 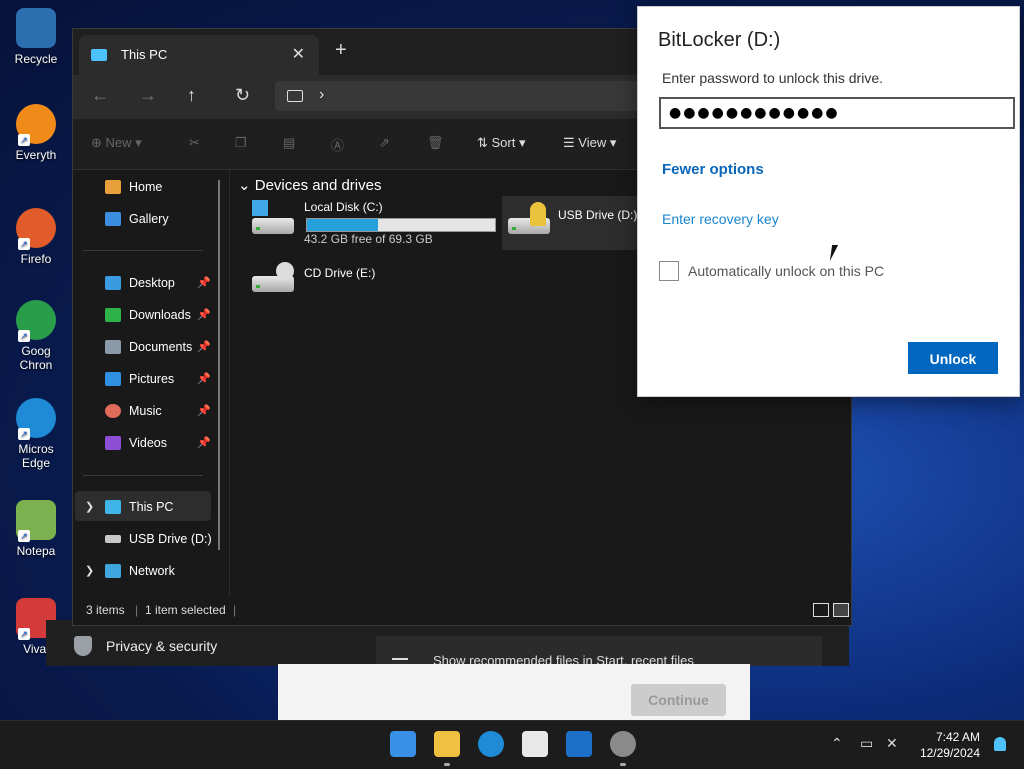 What do you see at coordinates (133, 187) in the screenshot?
I see `sidebar-item-home: Home` at bounding box center [133, 187].